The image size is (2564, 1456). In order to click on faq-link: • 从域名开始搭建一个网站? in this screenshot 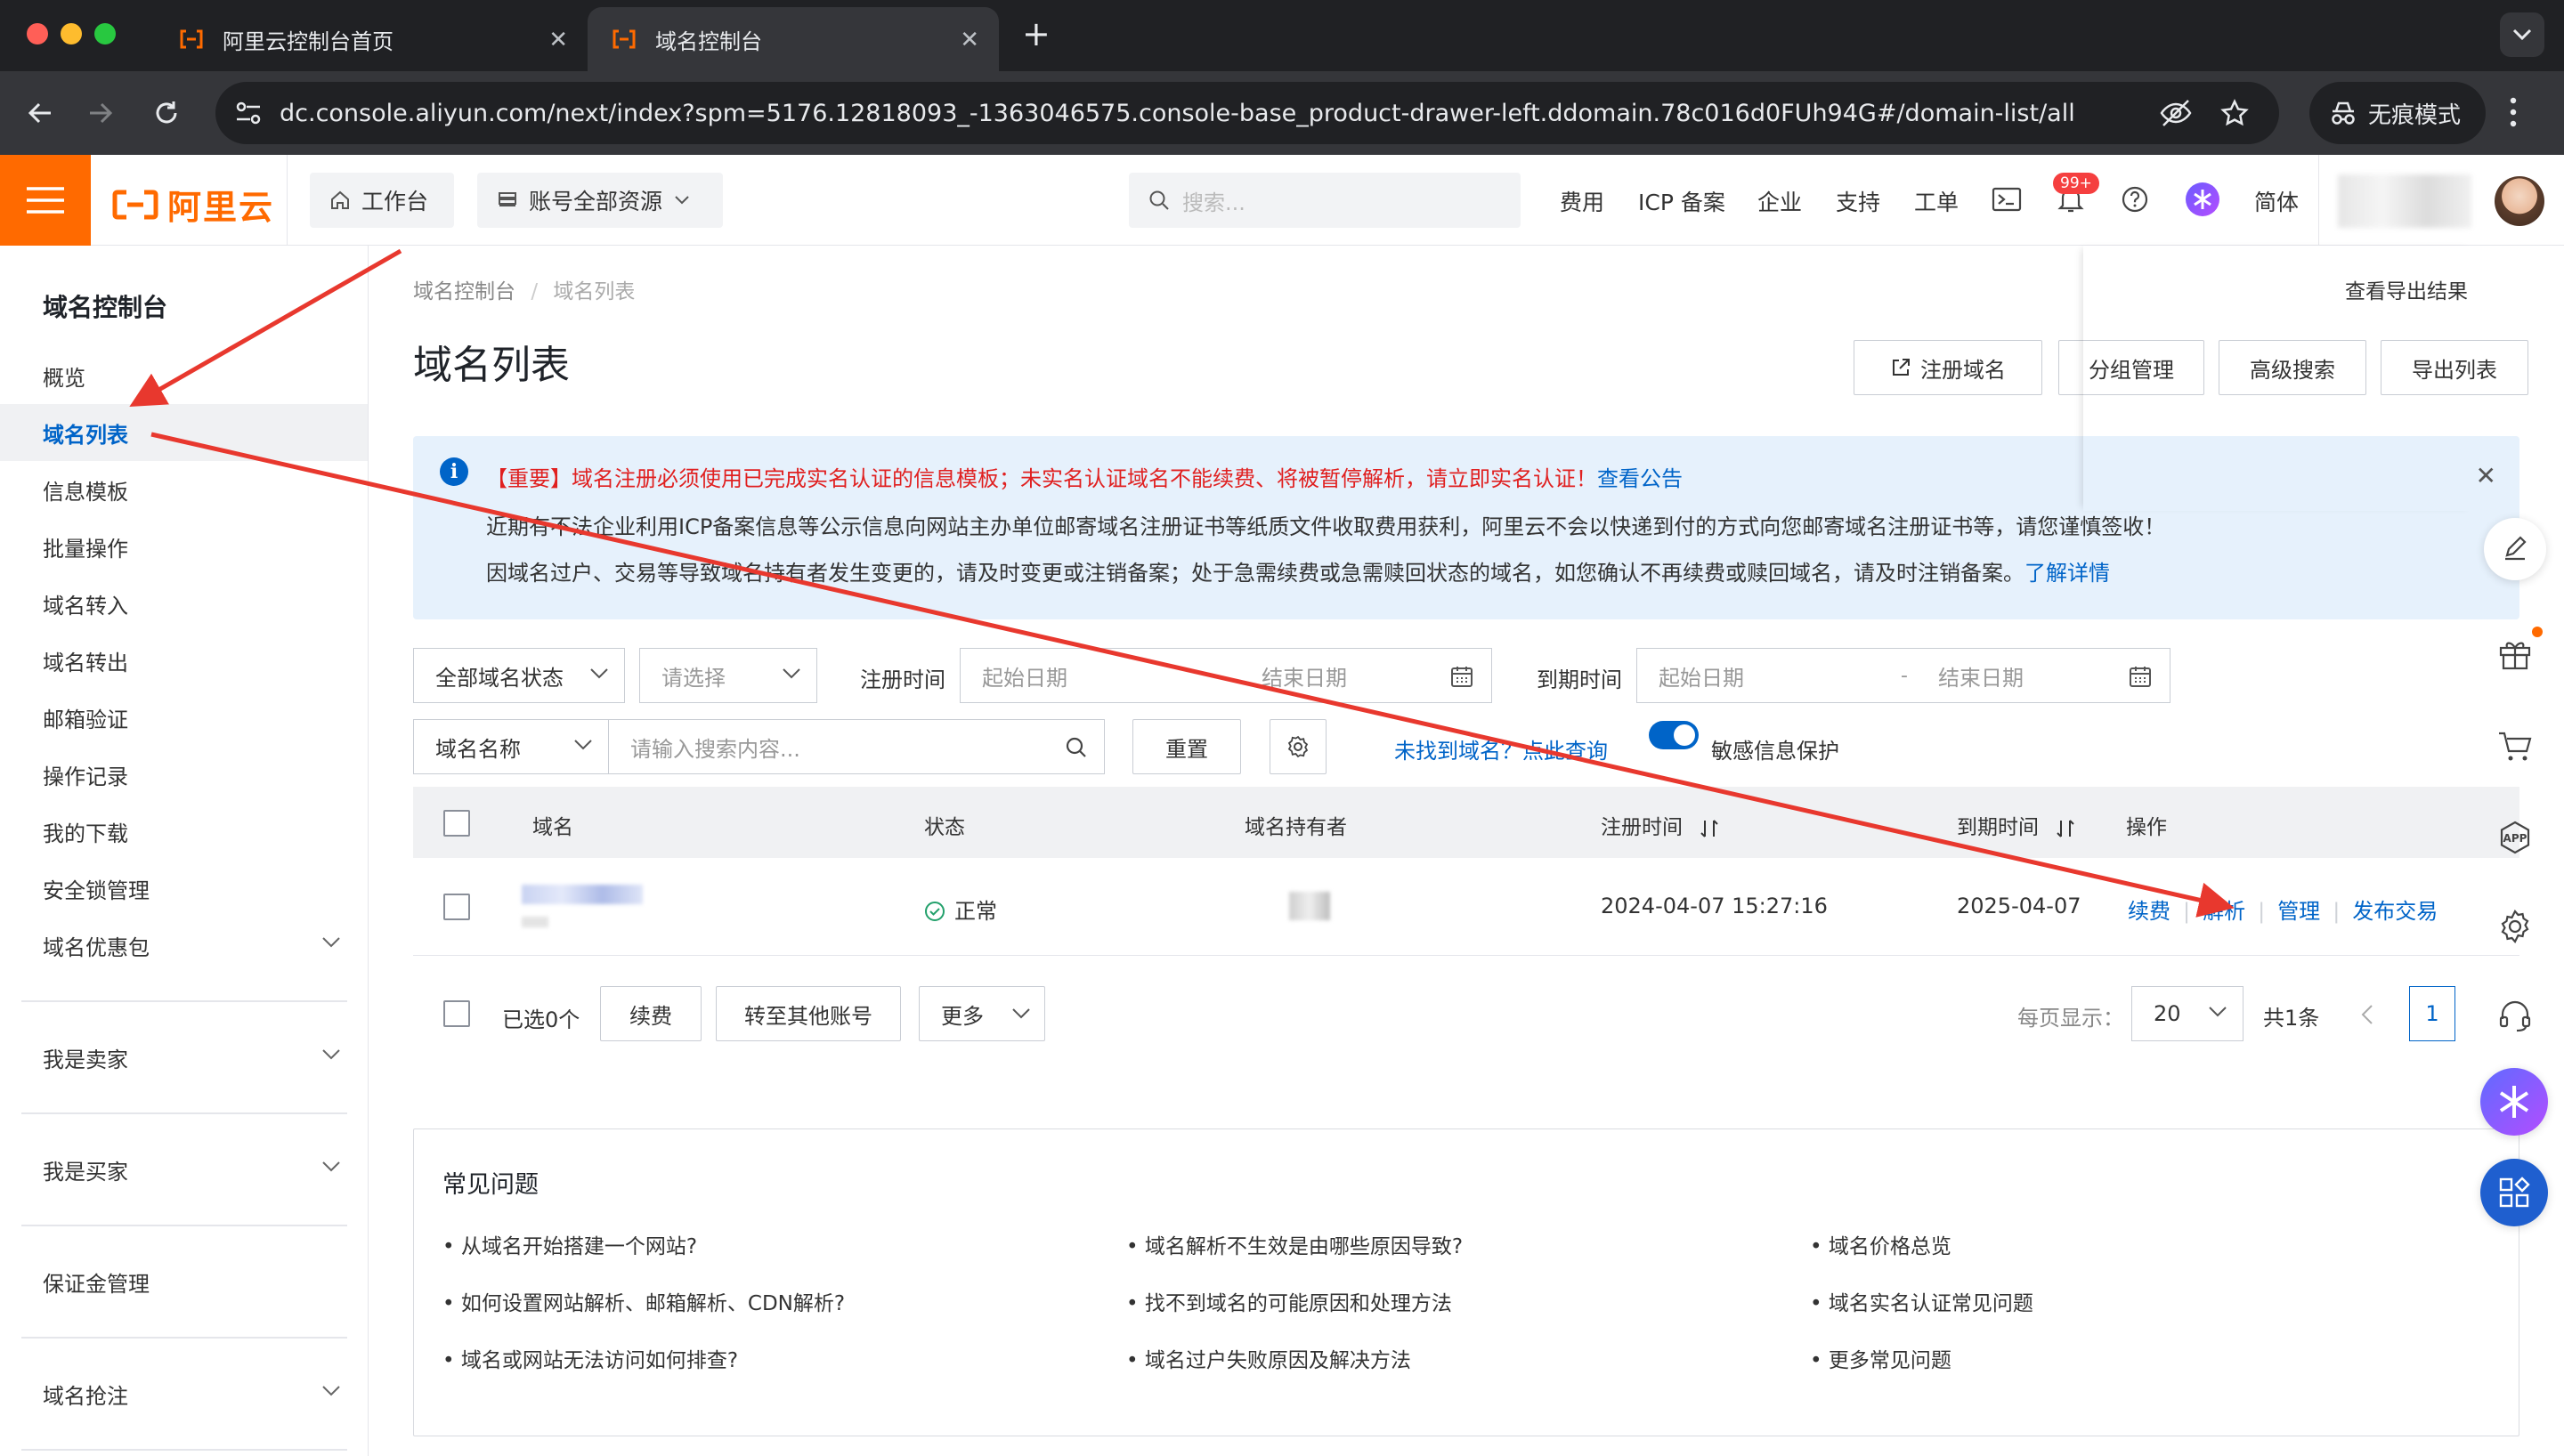, I will do `click(569, 1244)`.